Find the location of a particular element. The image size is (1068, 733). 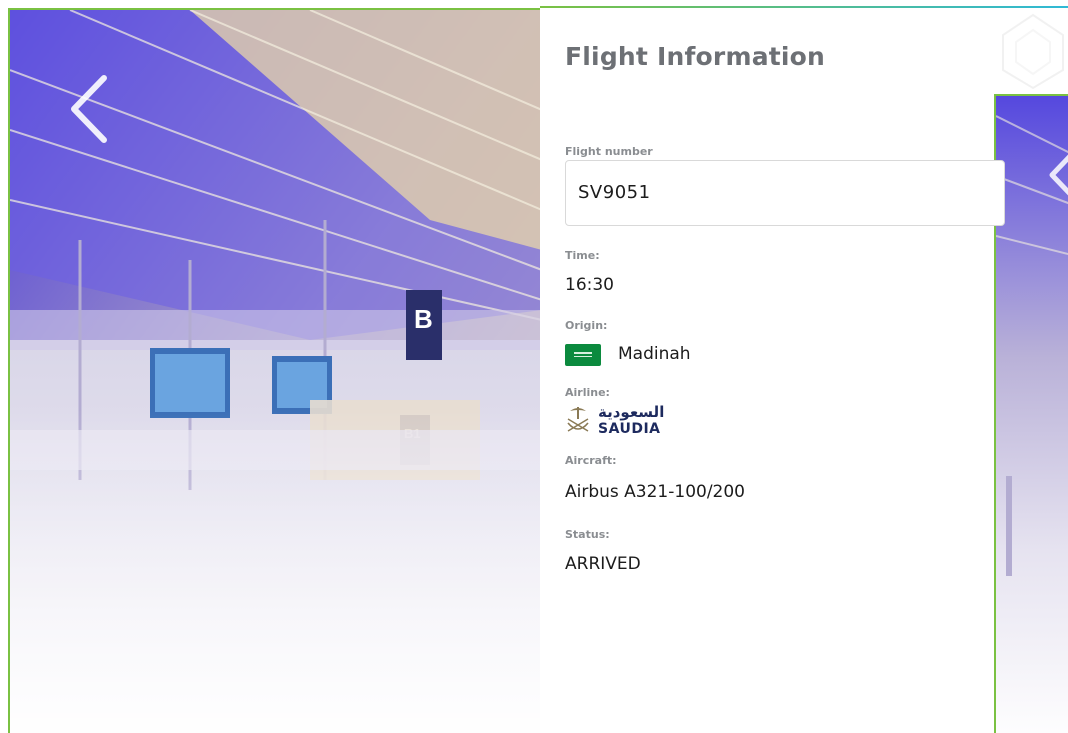

flight-number-label: Flight number is located at coordinates (609, 151).